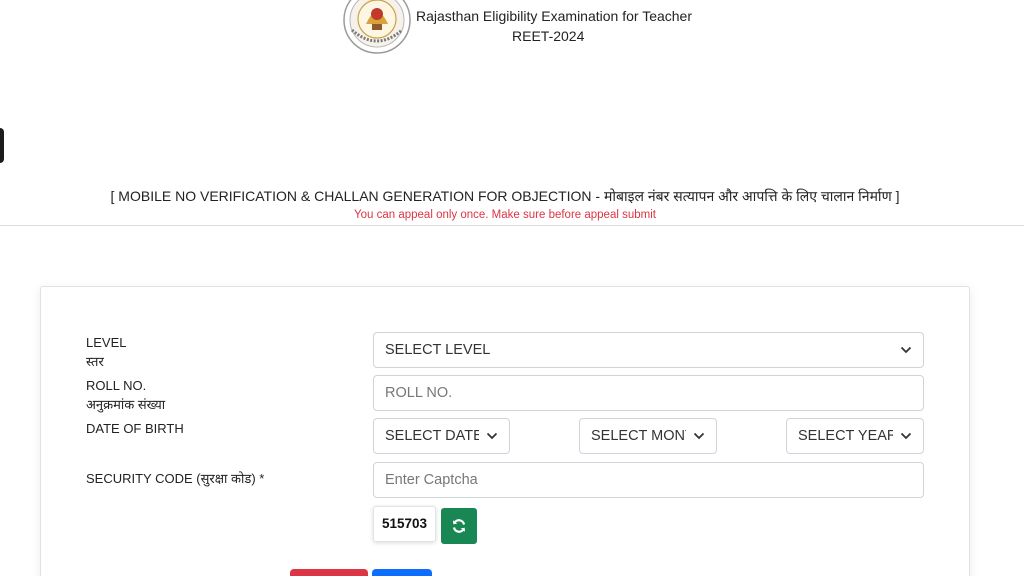 The width and height of the screenshot is (1024, 576). What do you see at coordinates (432, 436) in the screenshot?
I see `dob-date-value: SELECT DATE` at bounding box center [432, 436].